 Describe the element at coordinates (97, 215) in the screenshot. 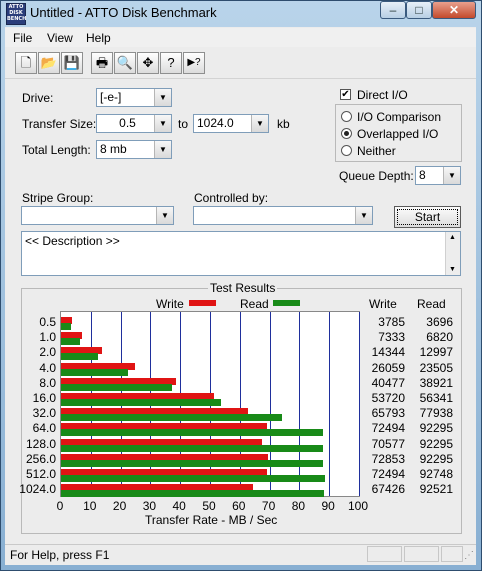

I see `stripe-group-select: ▼` at that location.